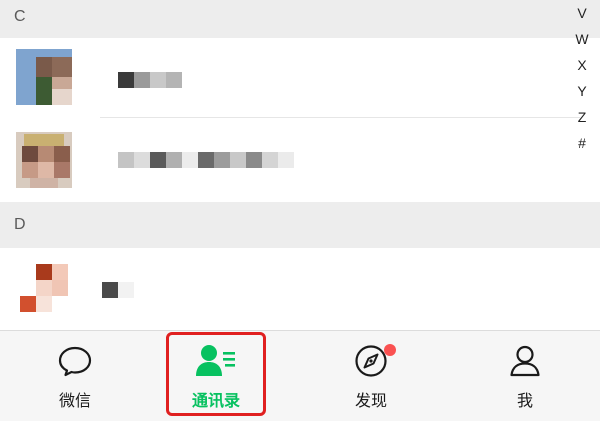 The width and height of the screenshot is (600, 421). Describe the element at coordinates (371, 376) in the screenshot. I see `tab-discover: 发现` at that location.